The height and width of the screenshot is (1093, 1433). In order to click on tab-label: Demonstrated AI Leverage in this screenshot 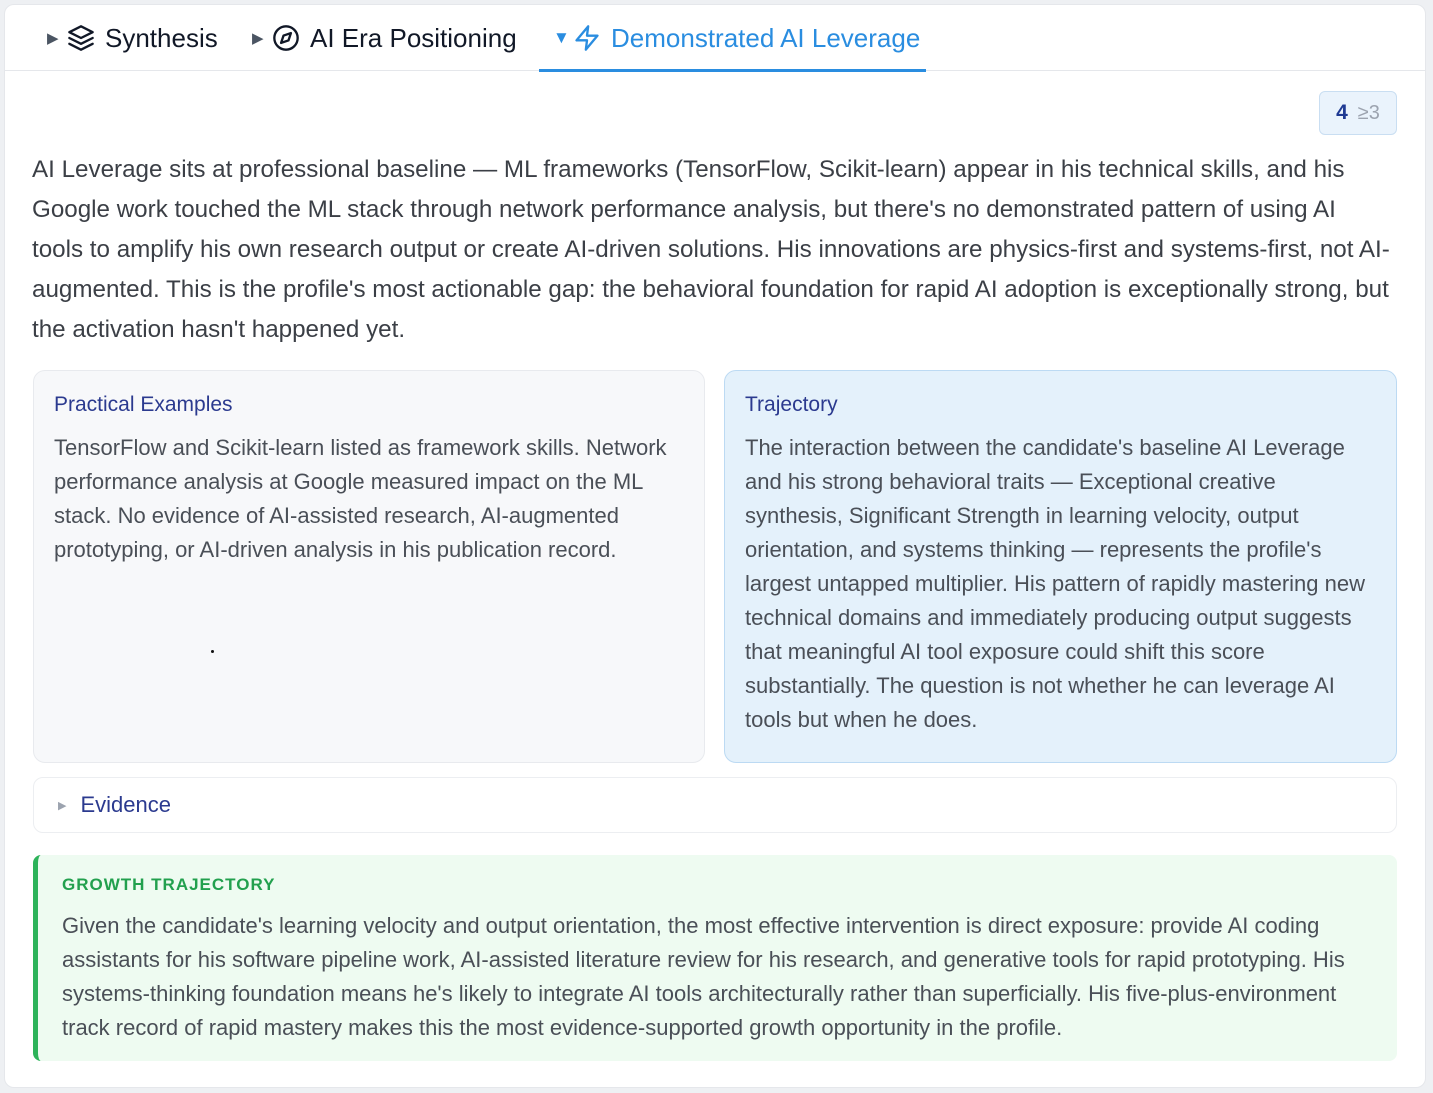, I will do `click(766, 37)`.